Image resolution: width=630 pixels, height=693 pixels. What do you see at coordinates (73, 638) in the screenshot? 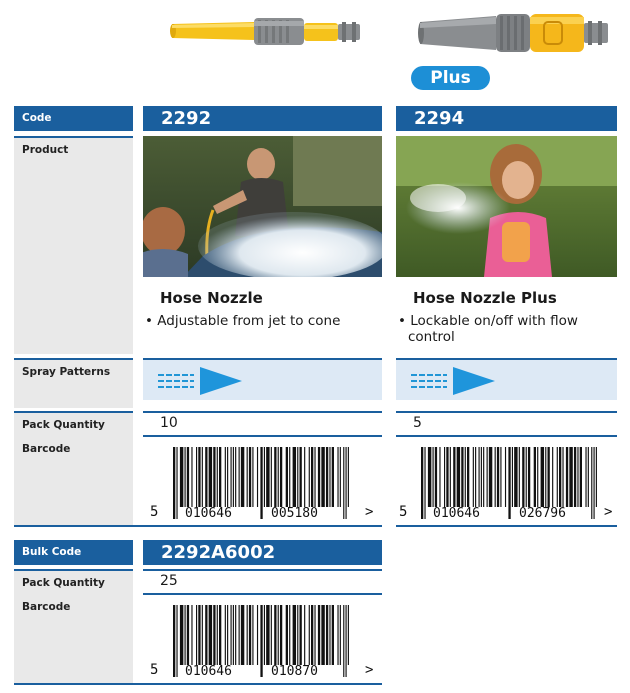
I see `bulk-barcode-label: Barcode` at bounding box center [73, 638].